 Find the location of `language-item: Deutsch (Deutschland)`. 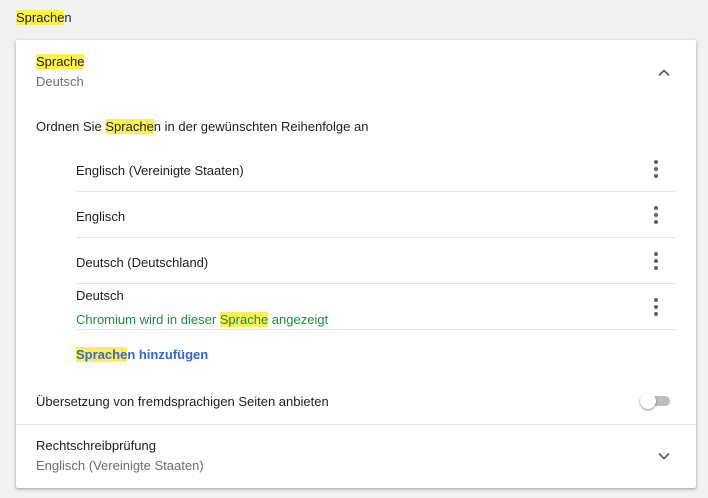

language-item: Deutsch (Deutschland) is located at coordinates (376, 261).